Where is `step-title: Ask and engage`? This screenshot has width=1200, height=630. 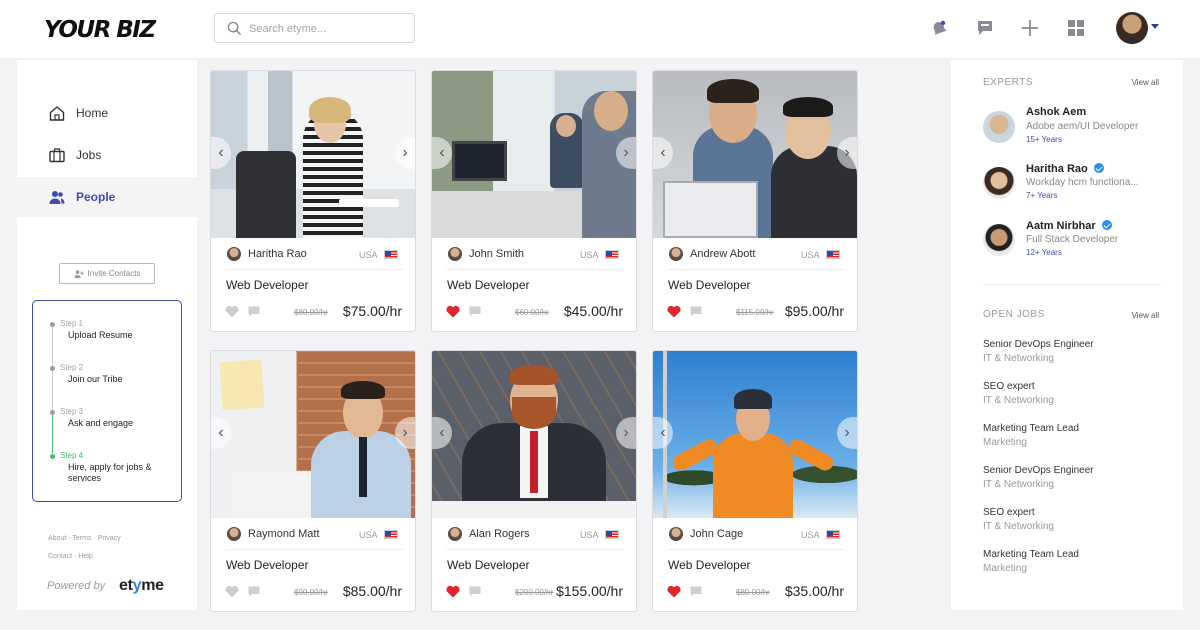
step-title: Ask and engage is located at coordinates (101, 423).